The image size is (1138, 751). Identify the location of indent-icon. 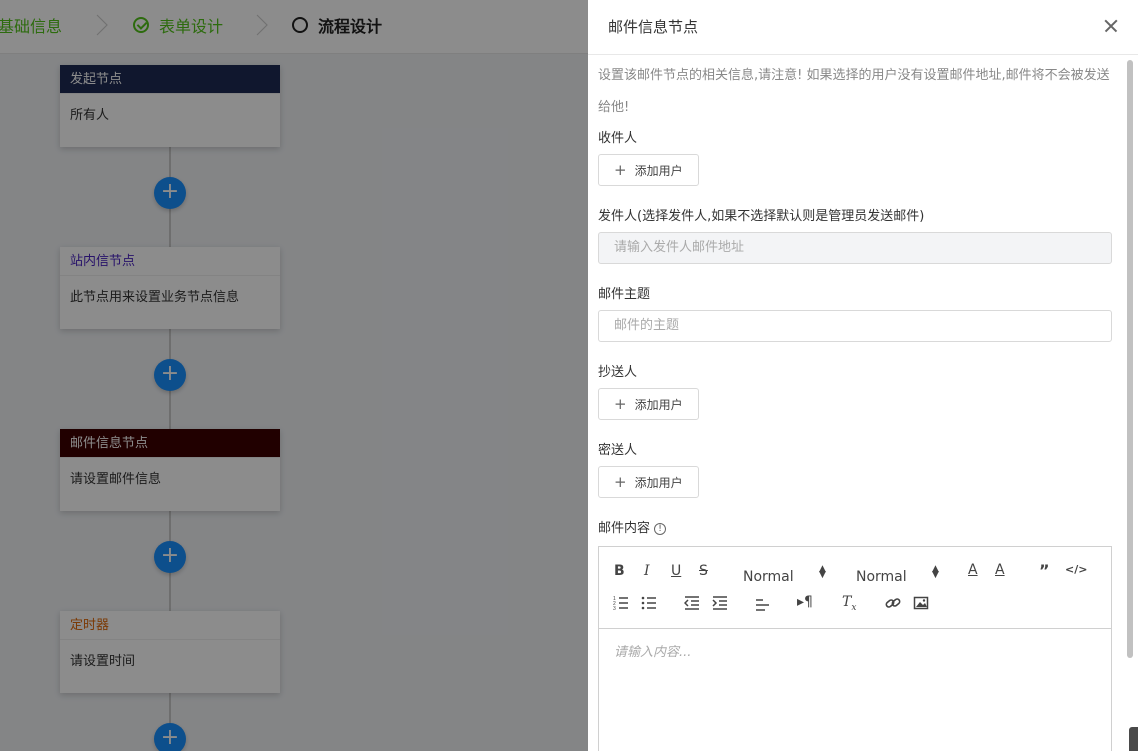
(720, 603).